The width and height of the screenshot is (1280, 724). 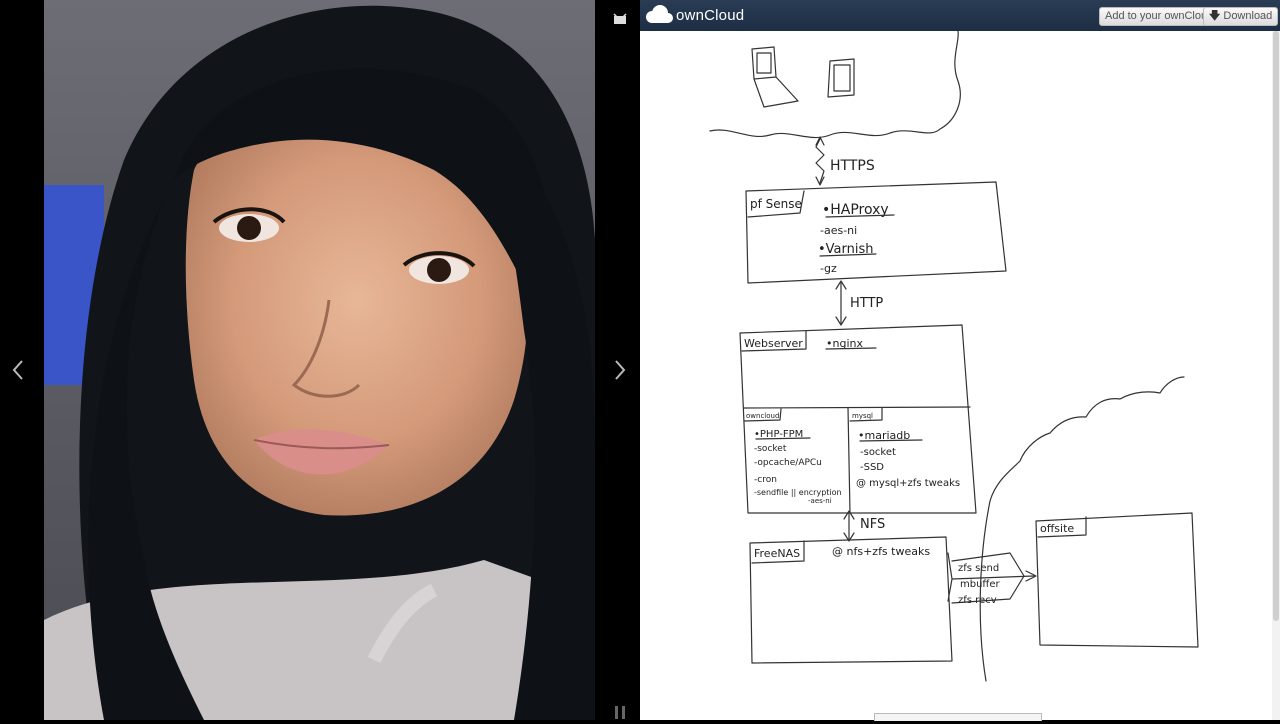 What do you see at coordinates (798, 492) in the screenshot?
I see `owncloud-line: -sendfile || encryption` at bounding box center [798, 492].